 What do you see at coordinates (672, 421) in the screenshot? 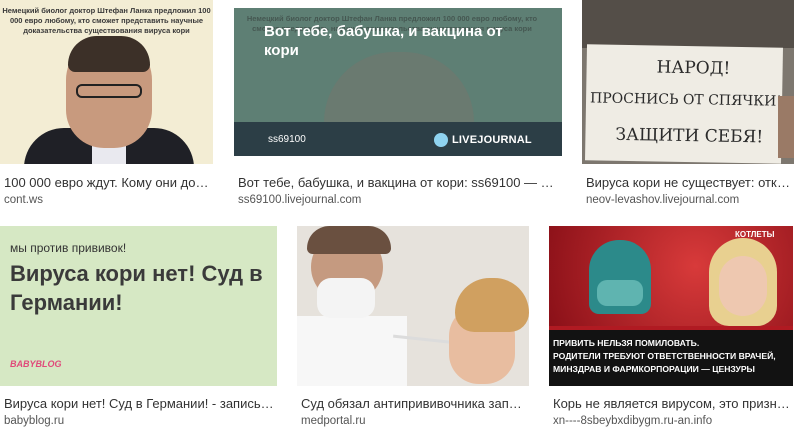
I see `result-source: xn----8sbeybxdibygm.ru-an.info` at bounding box center [672, 421].